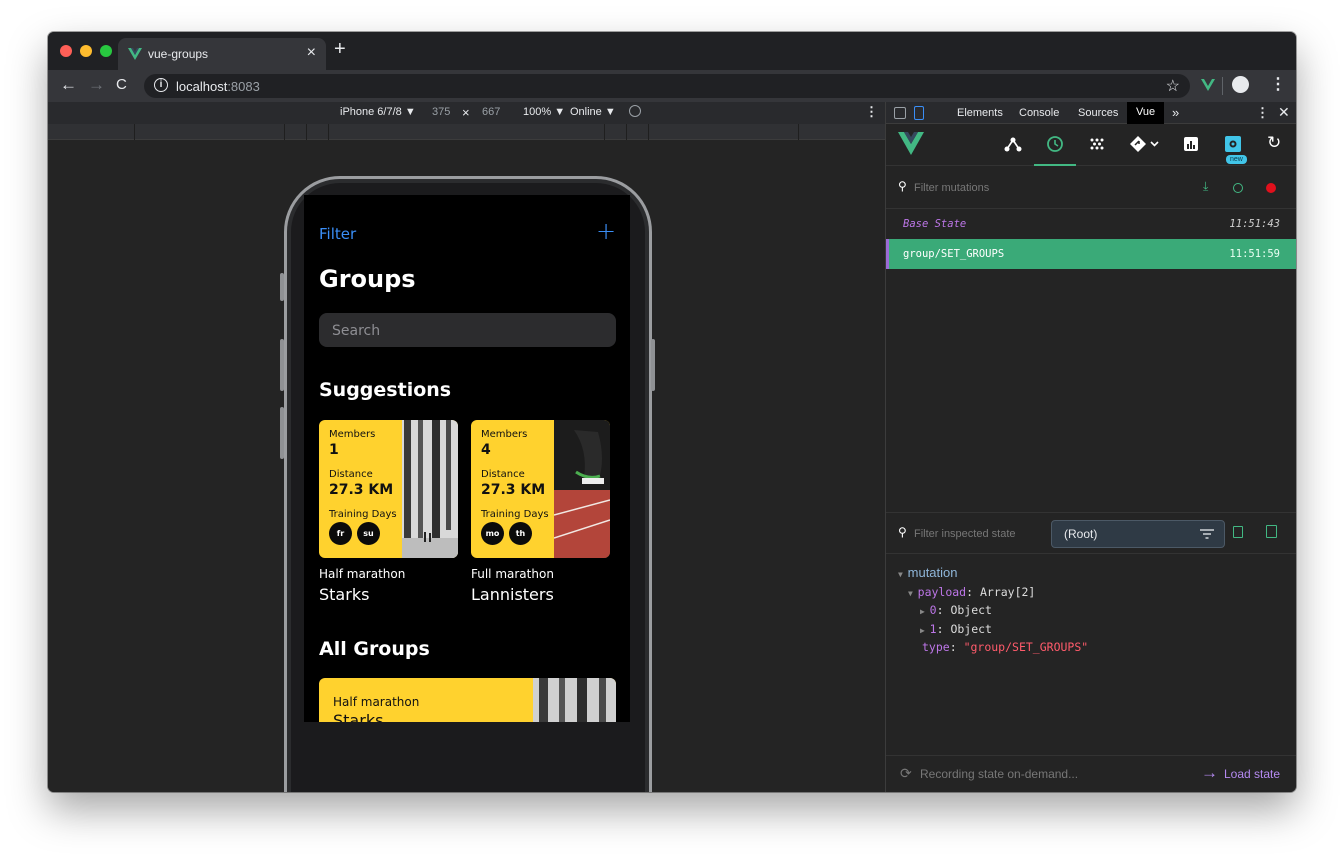  What do you see at coordinates (1055, 144) in the screenshot?
I see `vuex-history-icon` at bounding box center [1055, 144].